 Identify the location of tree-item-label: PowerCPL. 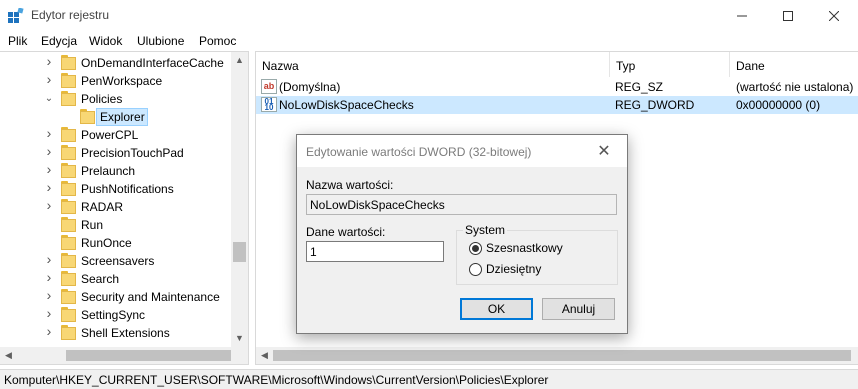
(110, 135).